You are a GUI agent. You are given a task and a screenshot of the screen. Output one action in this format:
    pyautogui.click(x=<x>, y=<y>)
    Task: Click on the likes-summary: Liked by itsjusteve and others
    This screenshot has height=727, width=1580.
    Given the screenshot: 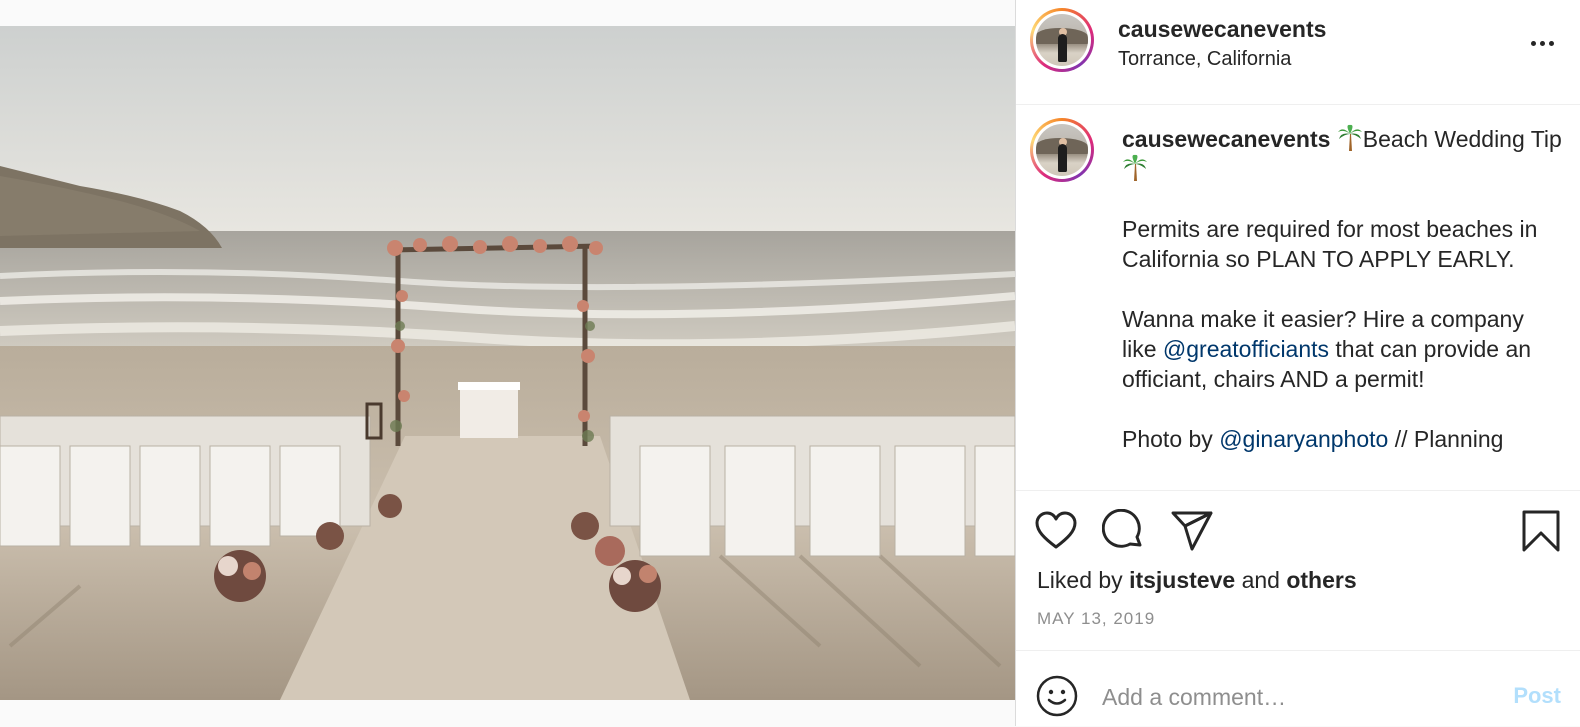 What is the action you would take?
    pyautogui.click(x=1197, y=580)
    